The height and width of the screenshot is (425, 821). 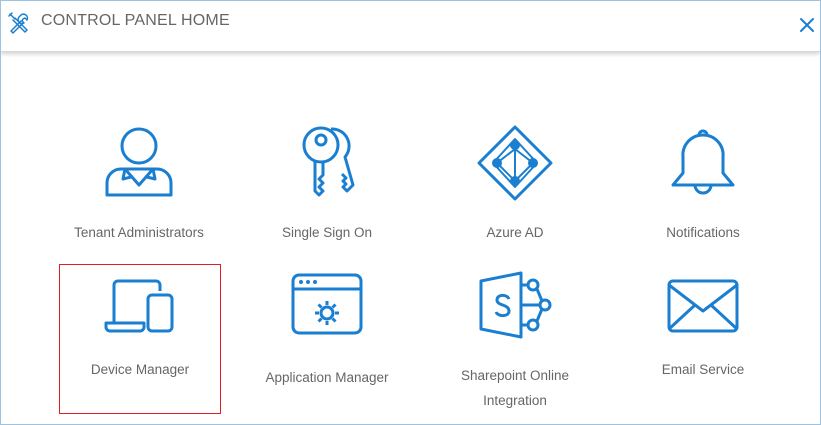 What do you see at coordinates (140, 339) in the screenshot?
I see `tile-device-manager: Device Manager` at bounding box center [140, 339].